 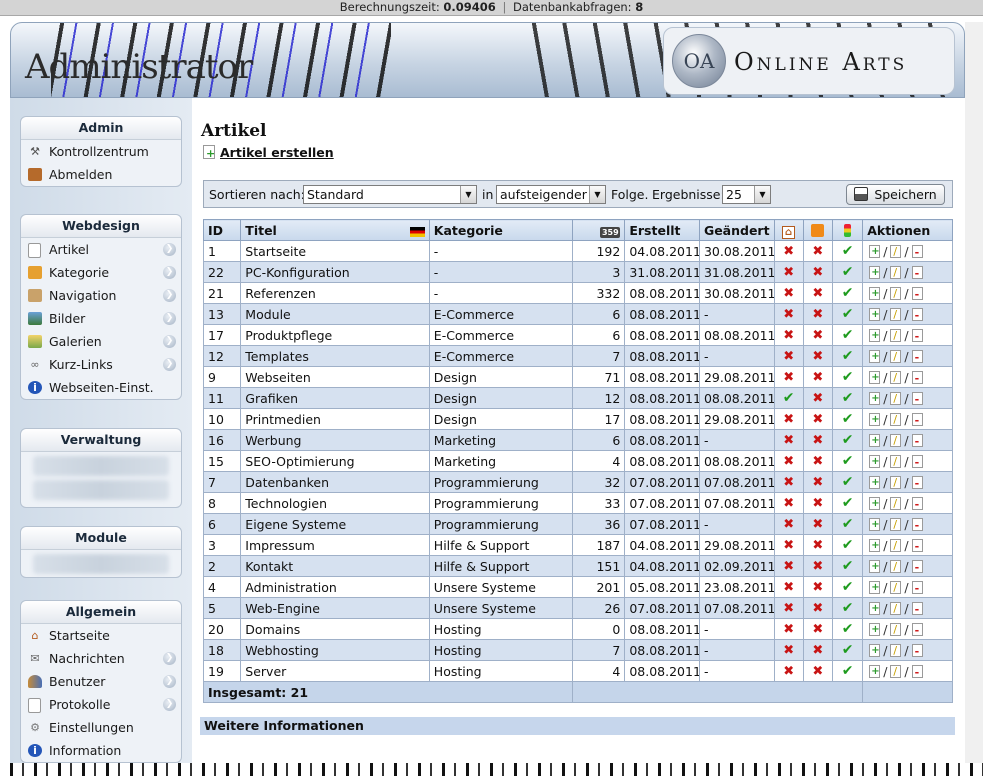 I want to click on cell-title: Server, so click(x=335, y=671).